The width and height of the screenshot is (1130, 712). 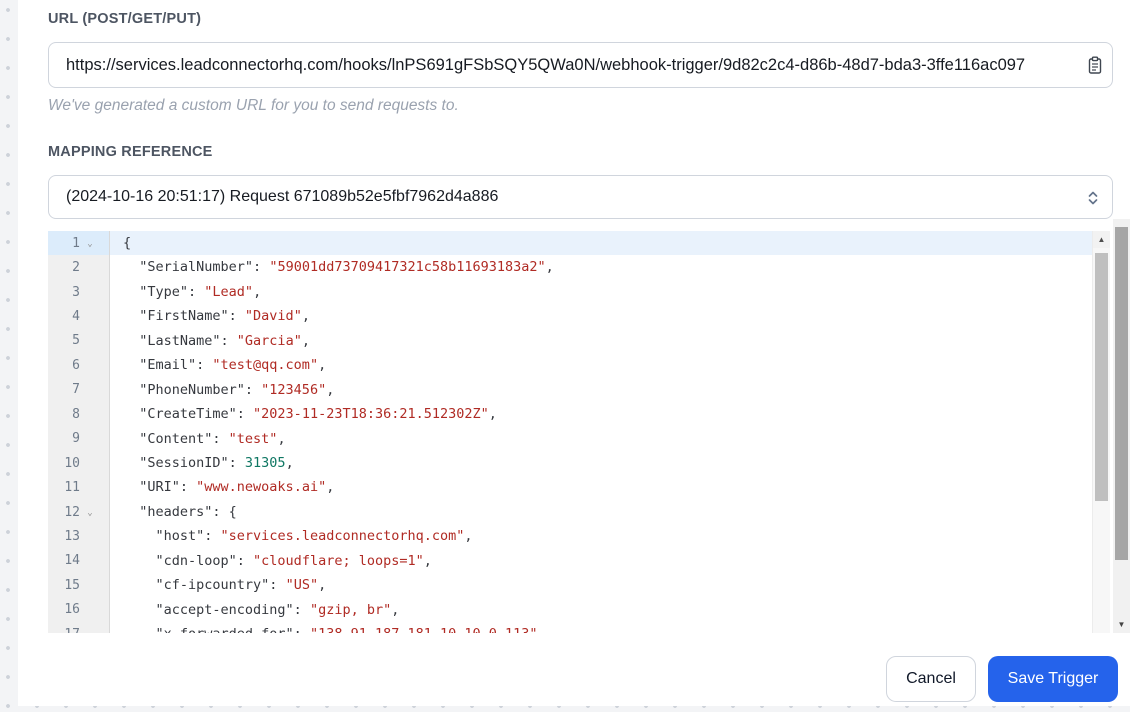 What do you see at coordinates (601, 390) in the screenshot?
I see `code-line: "PhoneNumber": "123456",` at bounding box center [601, 390].